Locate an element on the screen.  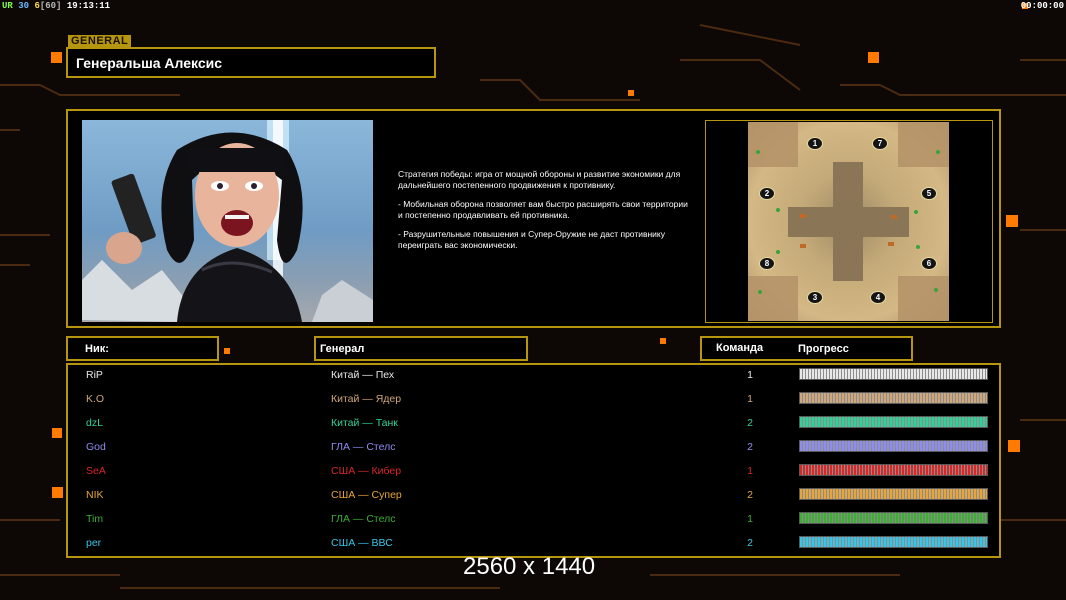
player-row: God ГЛА — Стелс 2 is located at coordinates (533, 449).